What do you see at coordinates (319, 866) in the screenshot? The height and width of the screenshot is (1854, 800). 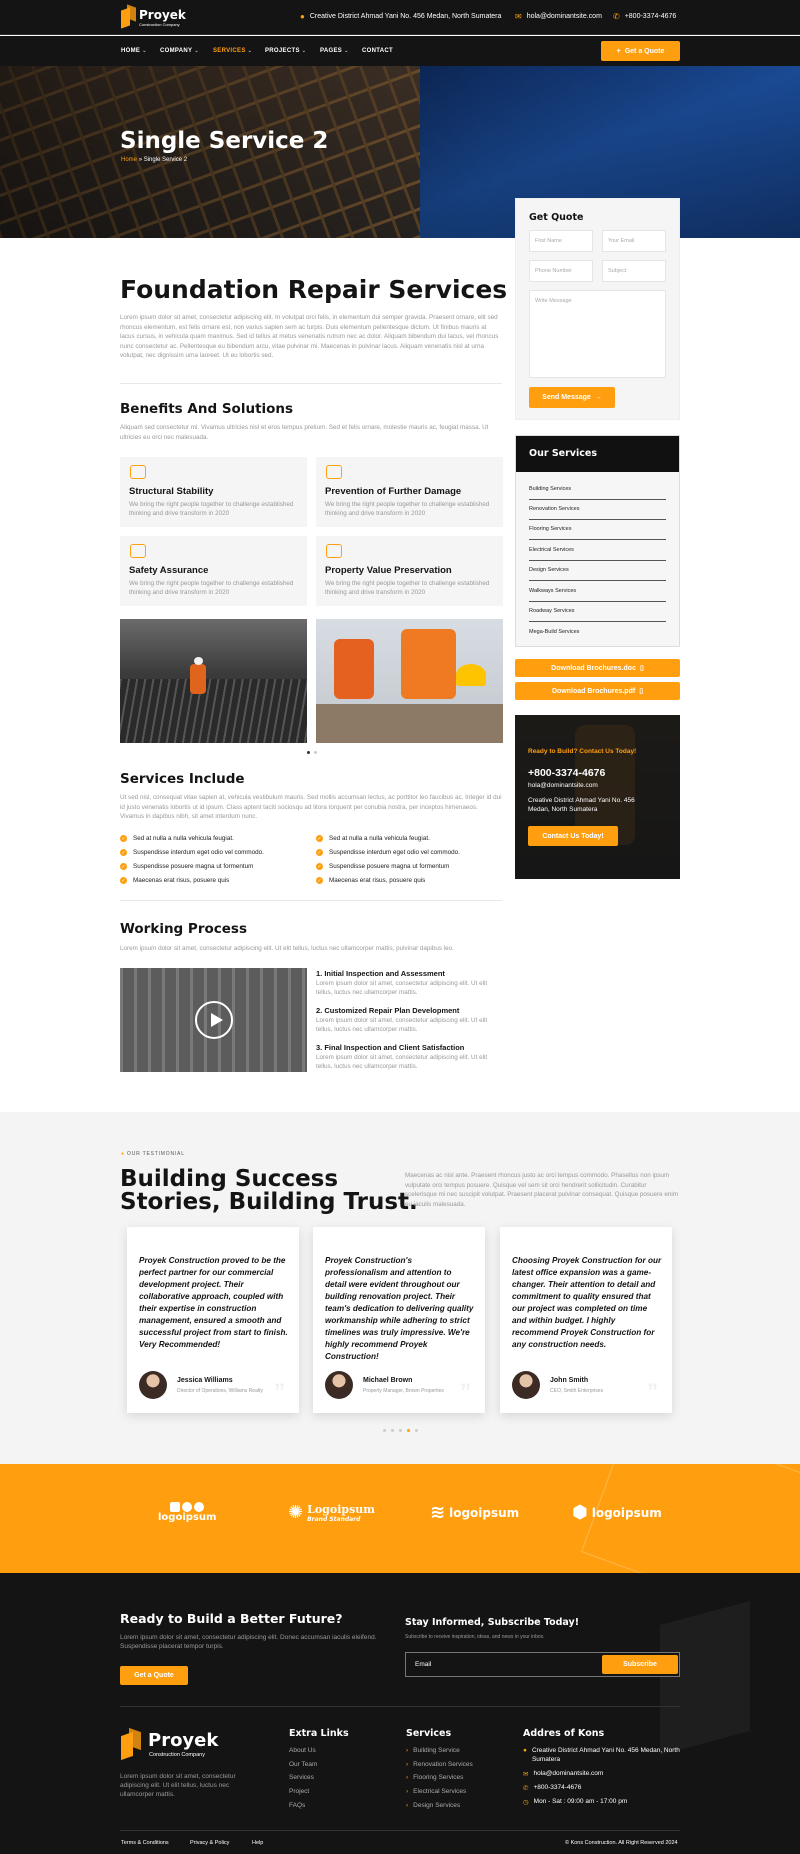 I see `check-icon: ✓` at bounding box center [319, 866].